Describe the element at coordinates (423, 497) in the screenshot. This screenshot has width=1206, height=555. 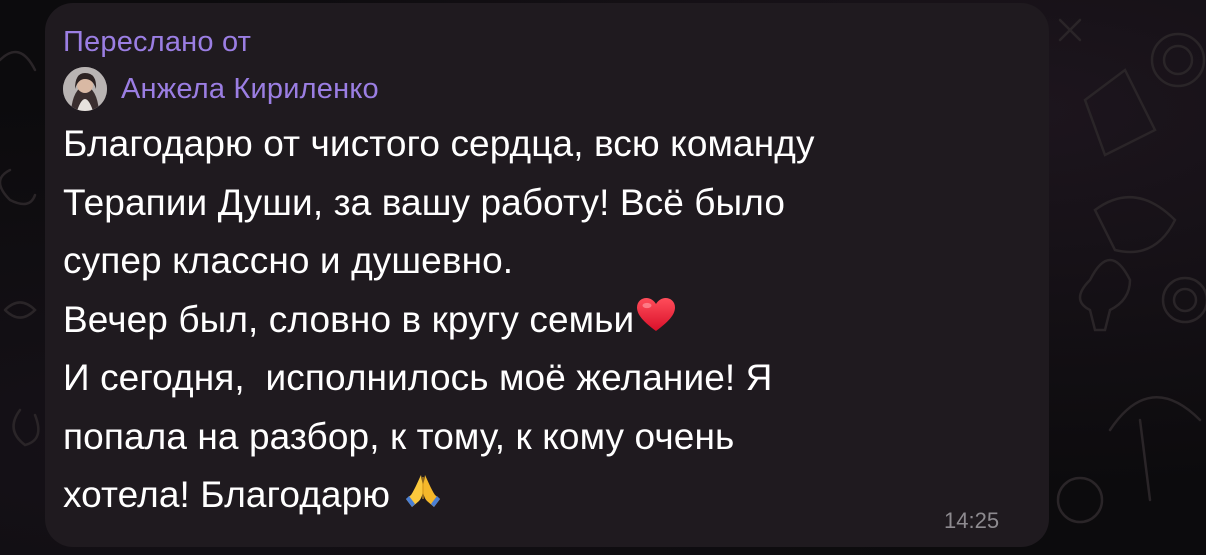
I see `folded-hands-icon` at that location.